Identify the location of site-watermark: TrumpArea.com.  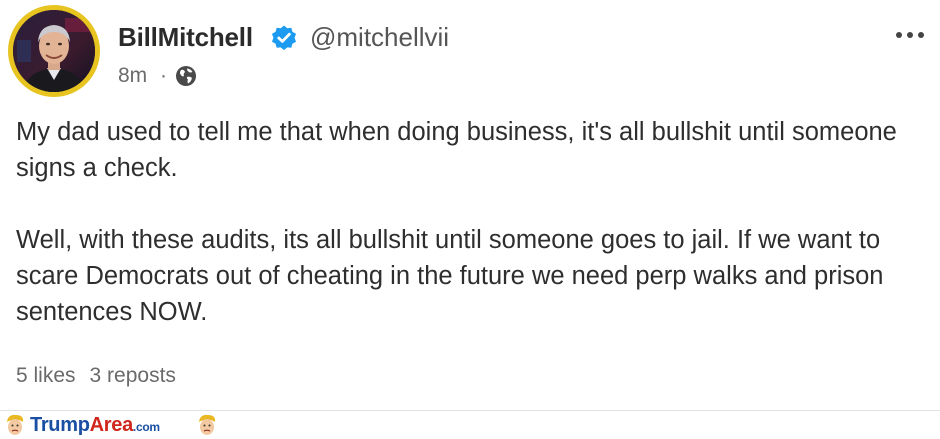
(115, 425).